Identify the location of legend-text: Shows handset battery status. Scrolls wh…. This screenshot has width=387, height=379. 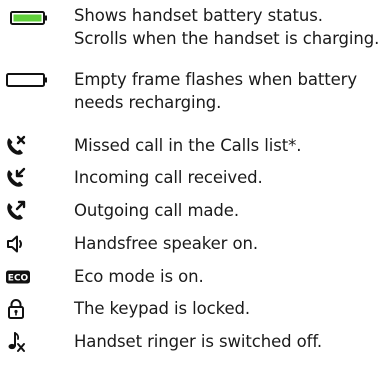
(229, 27).